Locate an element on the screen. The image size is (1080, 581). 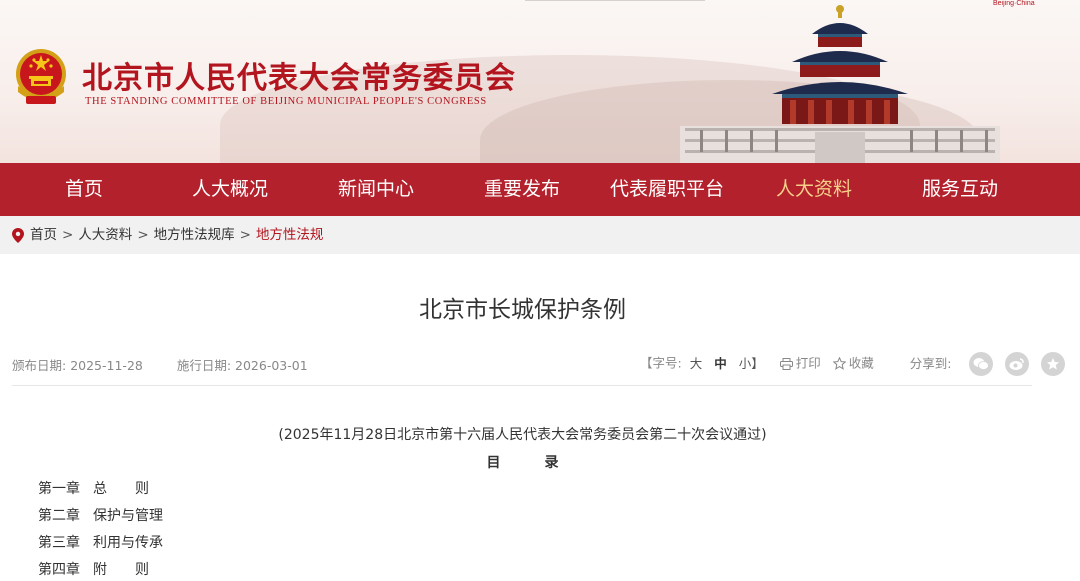
print-label: 打印 is located at coordinates (808, 363).